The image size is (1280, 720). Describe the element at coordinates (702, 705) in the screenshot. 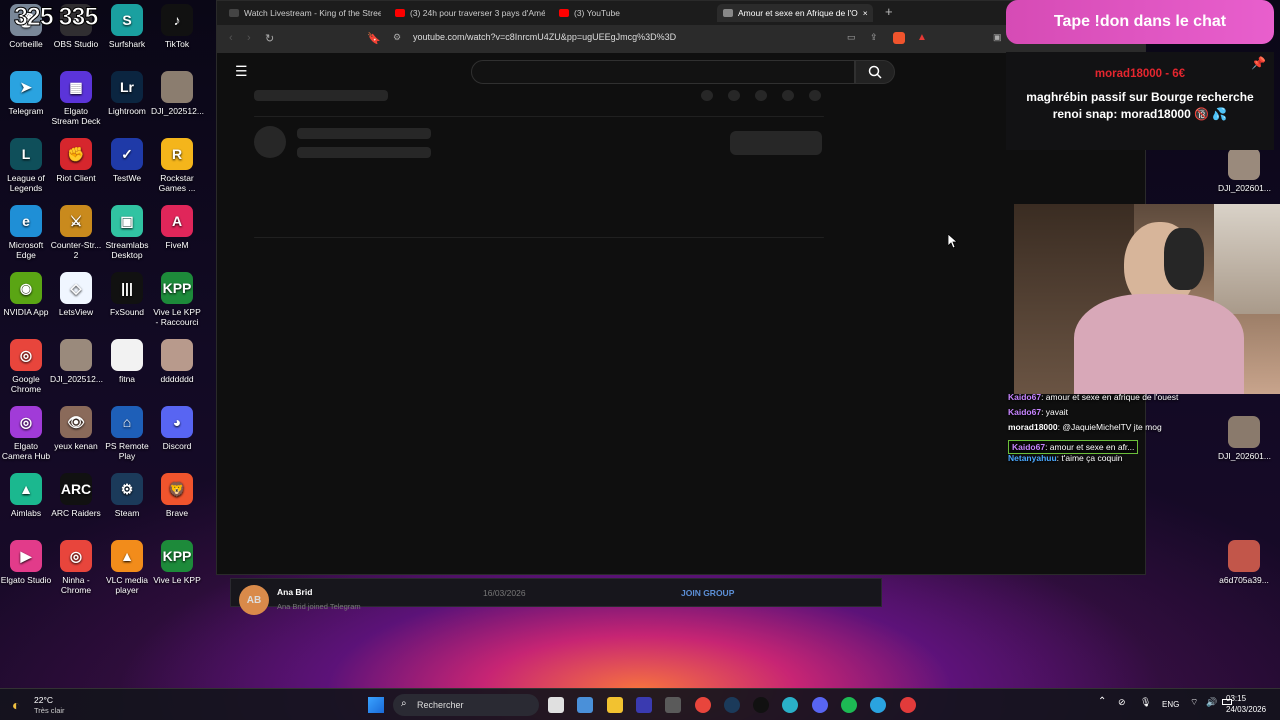

I see `taskbar-chrome-icon` at that location.